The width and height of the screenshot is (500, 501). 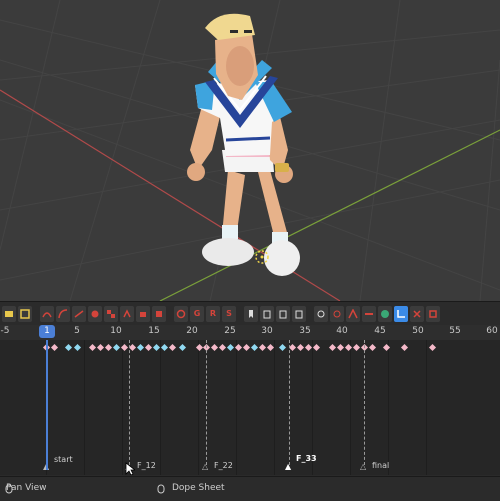 I want to click on ruler-tick: 55, so click(x=455, y=331).